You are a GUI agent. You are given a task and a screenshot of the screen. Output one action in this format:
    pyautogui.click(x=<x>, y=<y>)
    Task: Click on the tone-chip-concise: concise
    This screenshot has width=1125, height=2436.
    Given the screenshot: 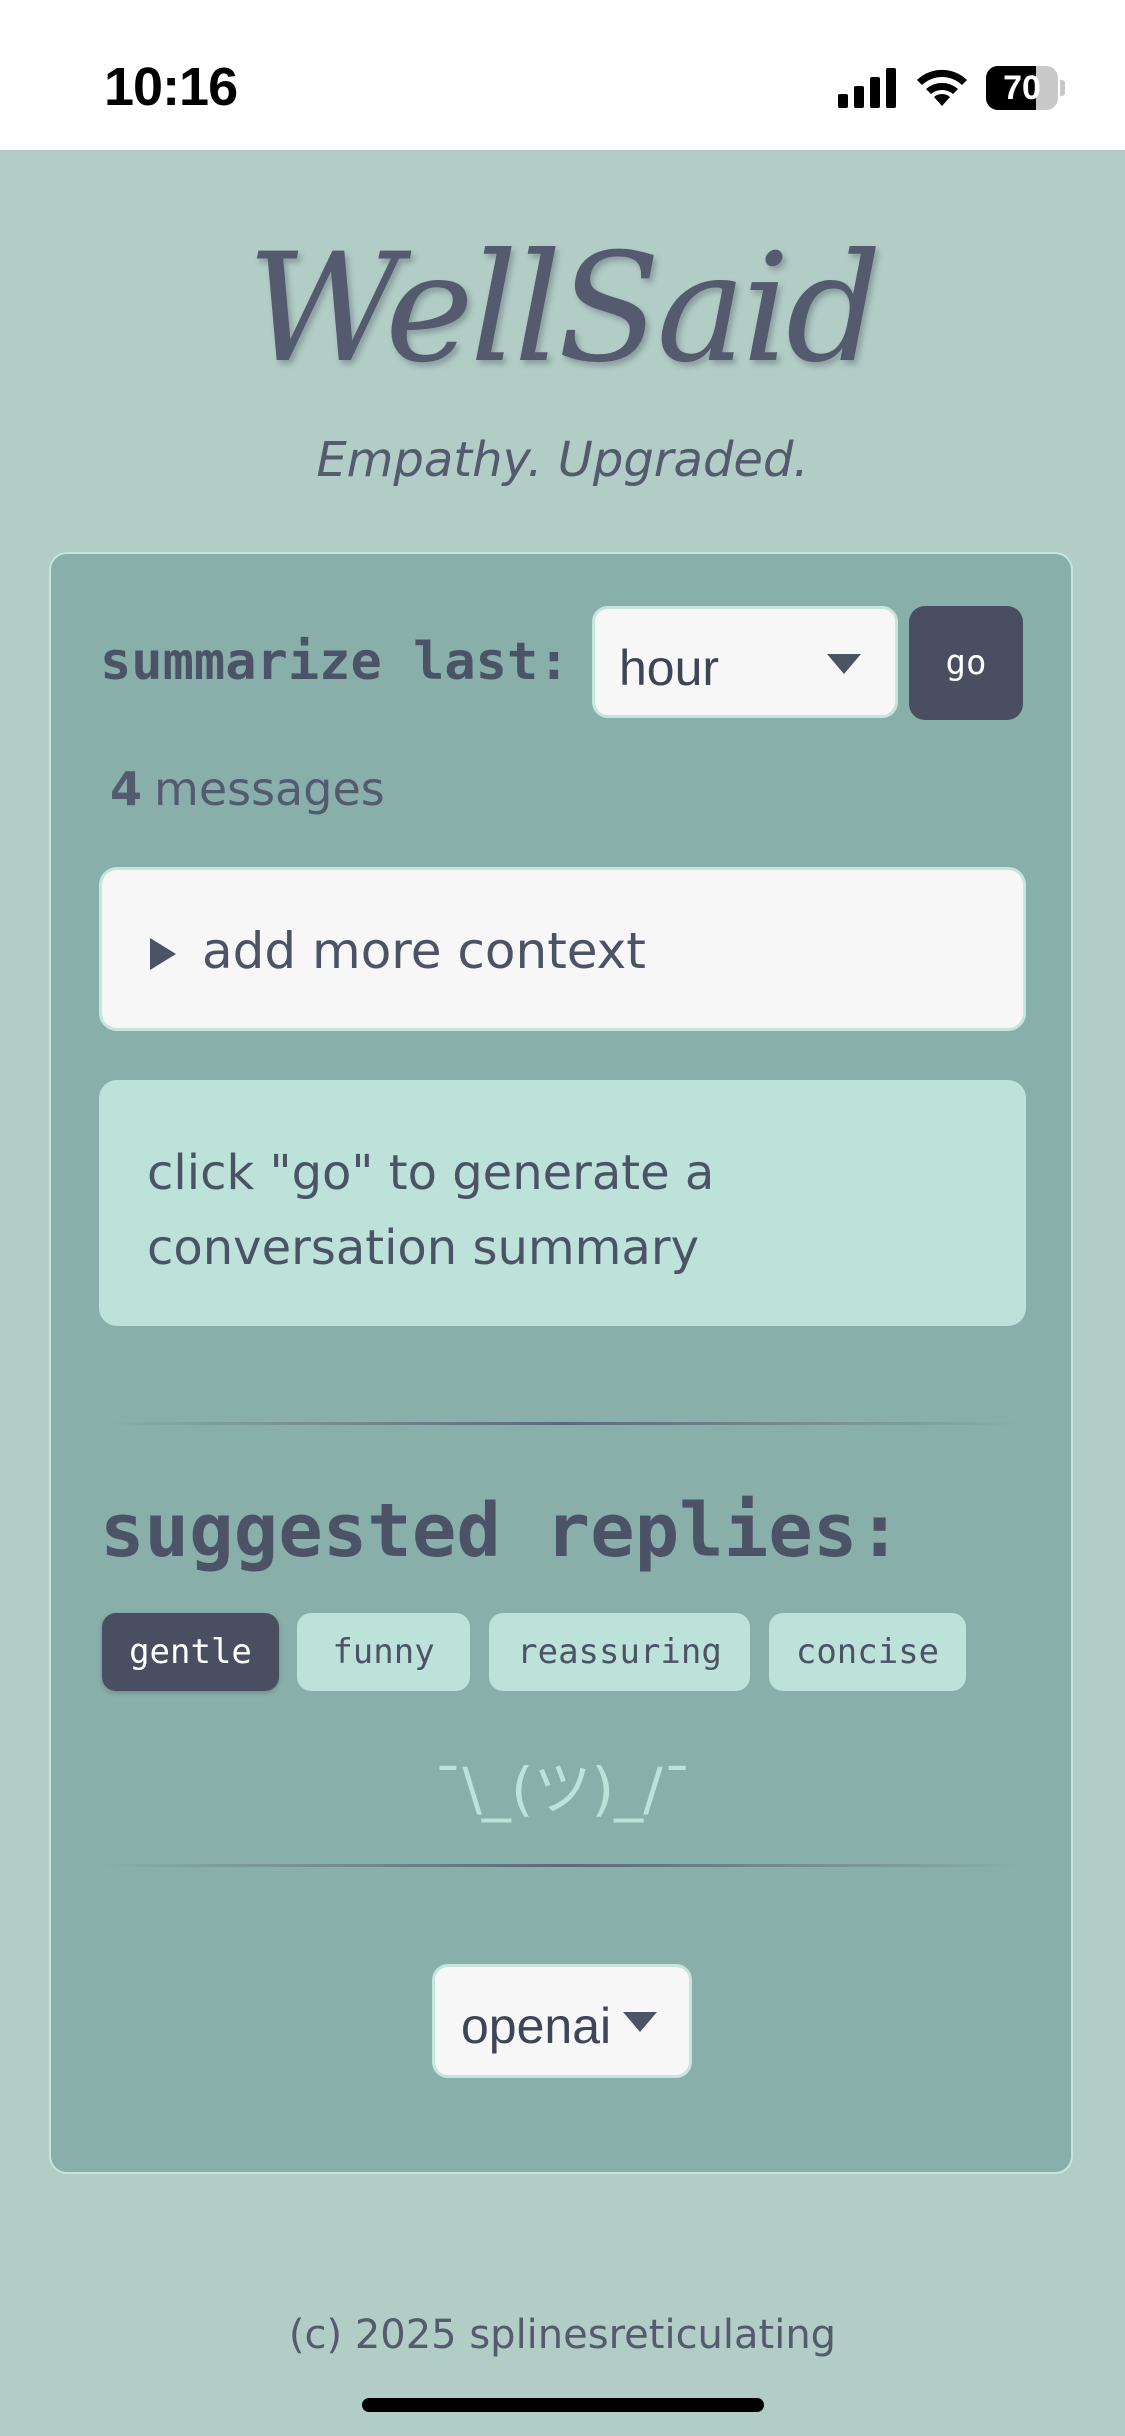 What is the action you would take?
    pyautogui.click(x=867, y=1652)
    